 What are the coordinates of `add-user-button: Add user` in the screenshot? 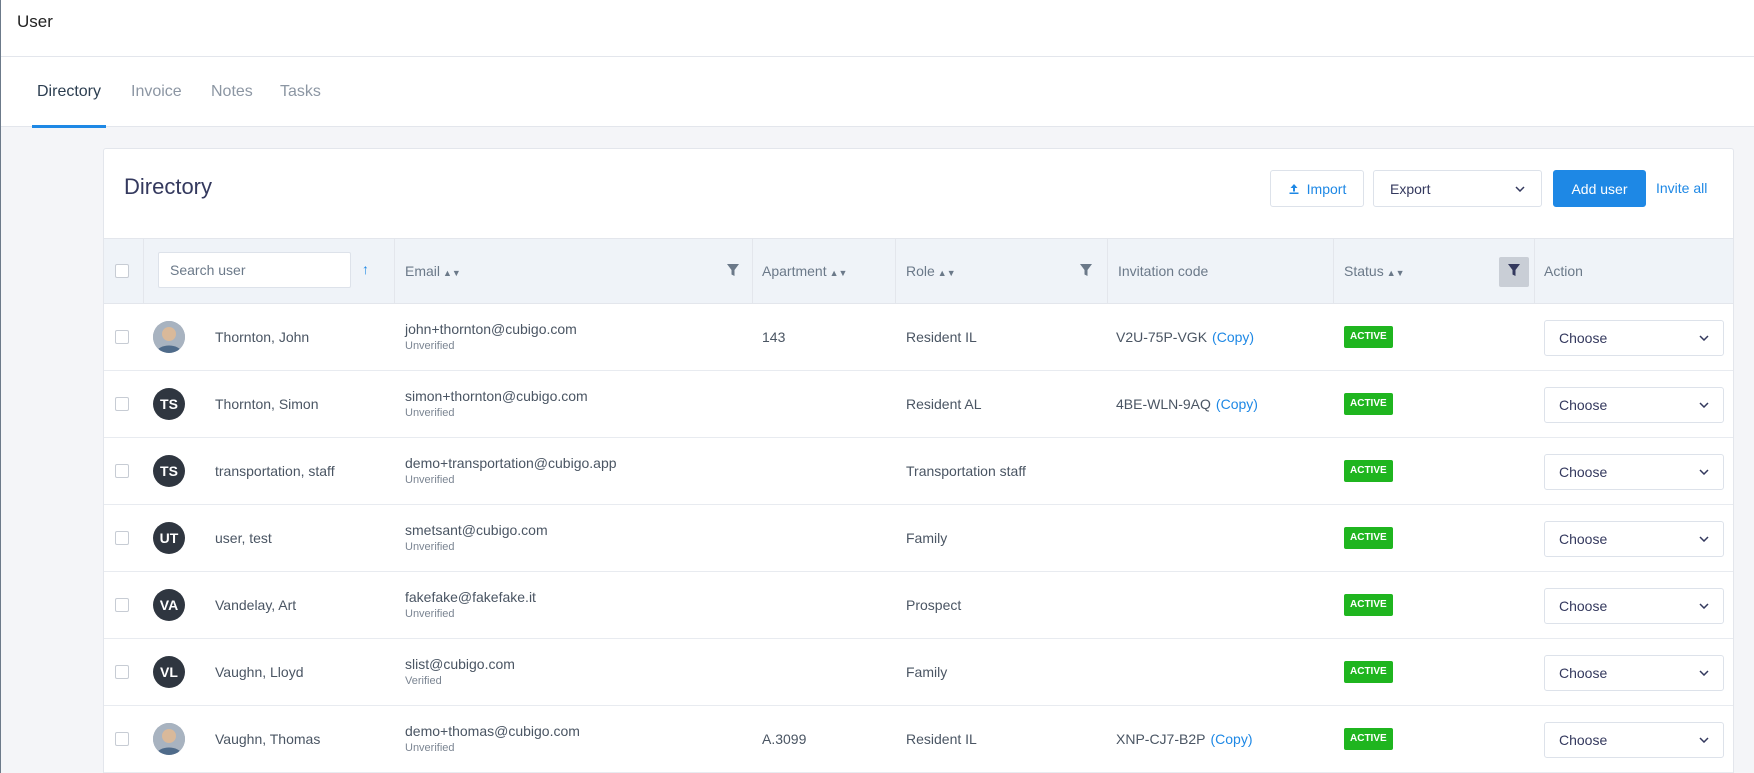 It's located at (1599, 188).